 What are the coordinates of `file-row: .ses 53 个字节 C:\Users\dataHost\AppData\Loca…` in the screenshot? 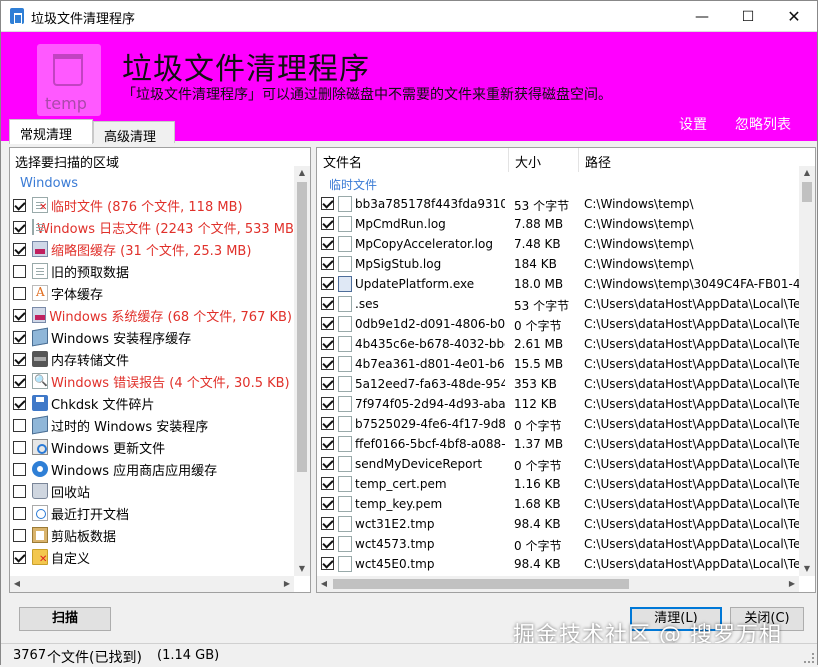 It's located at (558, 304).